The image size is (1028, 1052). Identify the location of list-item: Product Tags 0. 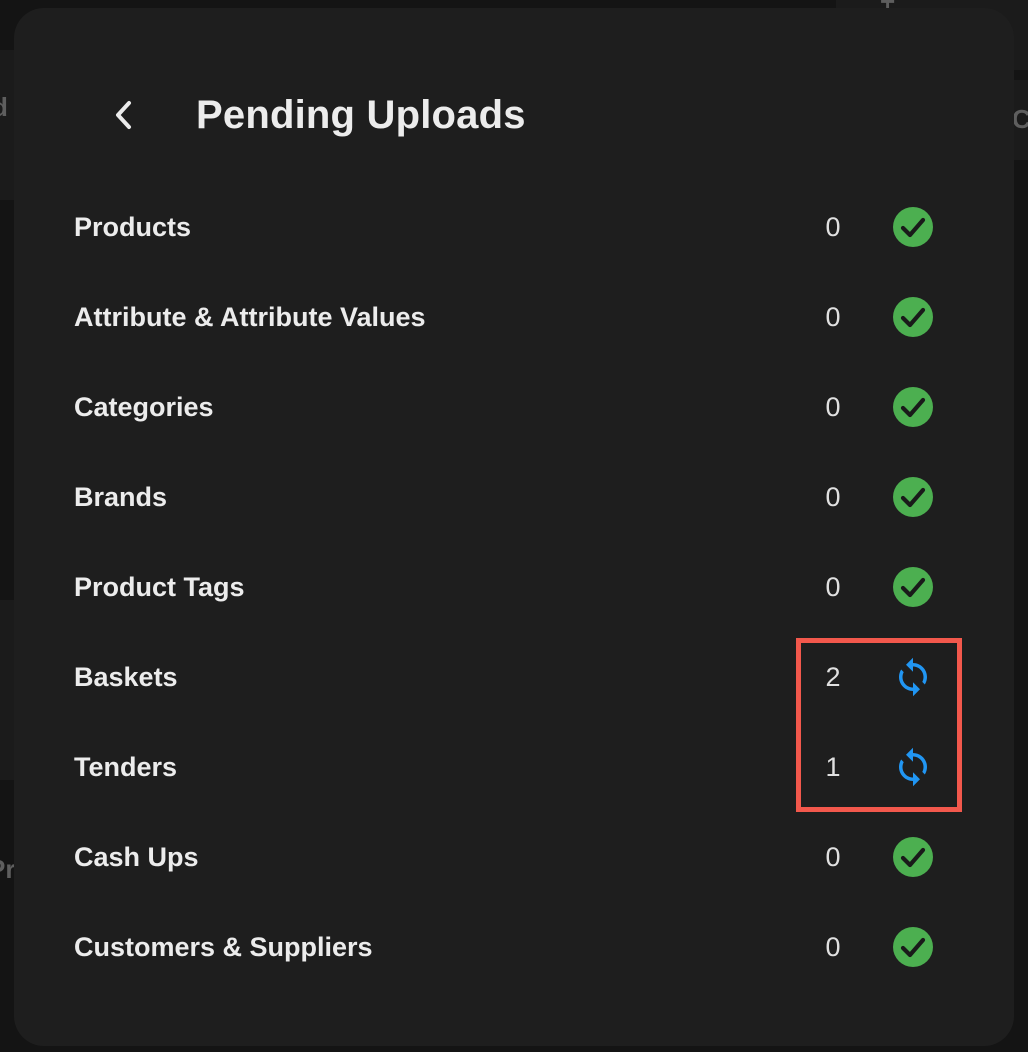
(514, 587).